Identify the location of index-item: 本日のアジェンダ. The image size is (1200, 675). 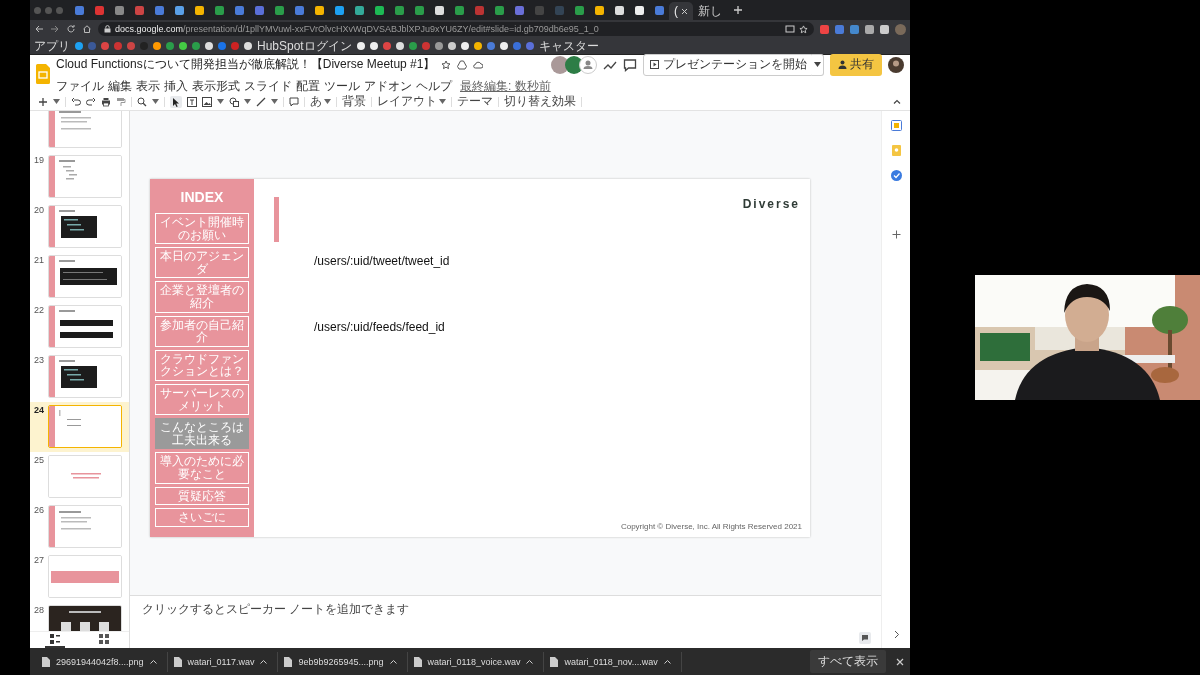
(202, 263).